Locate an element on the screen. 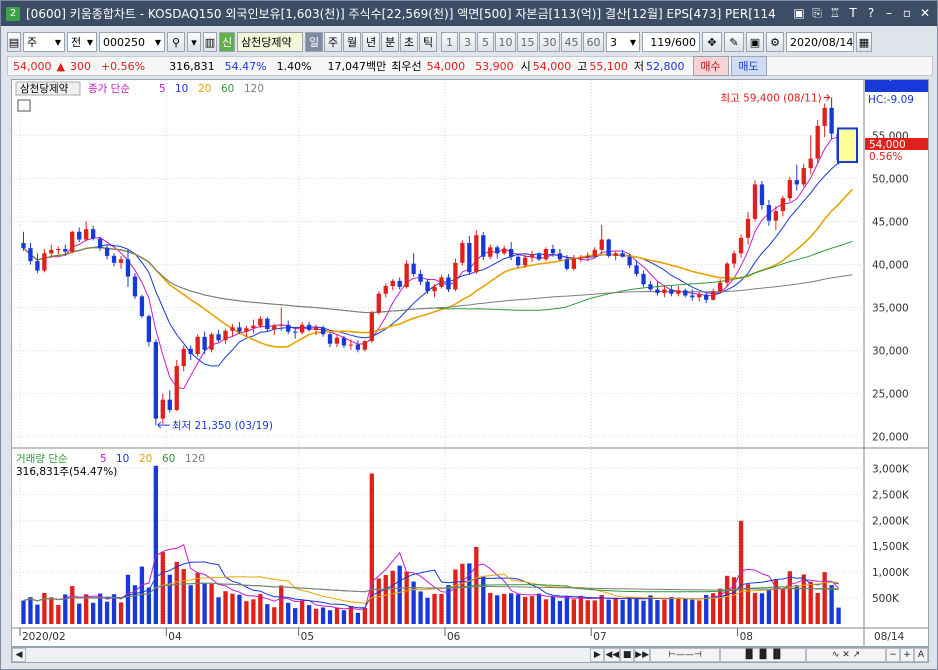  period-select: 전 ▼ is located at coordinates (82, 42).